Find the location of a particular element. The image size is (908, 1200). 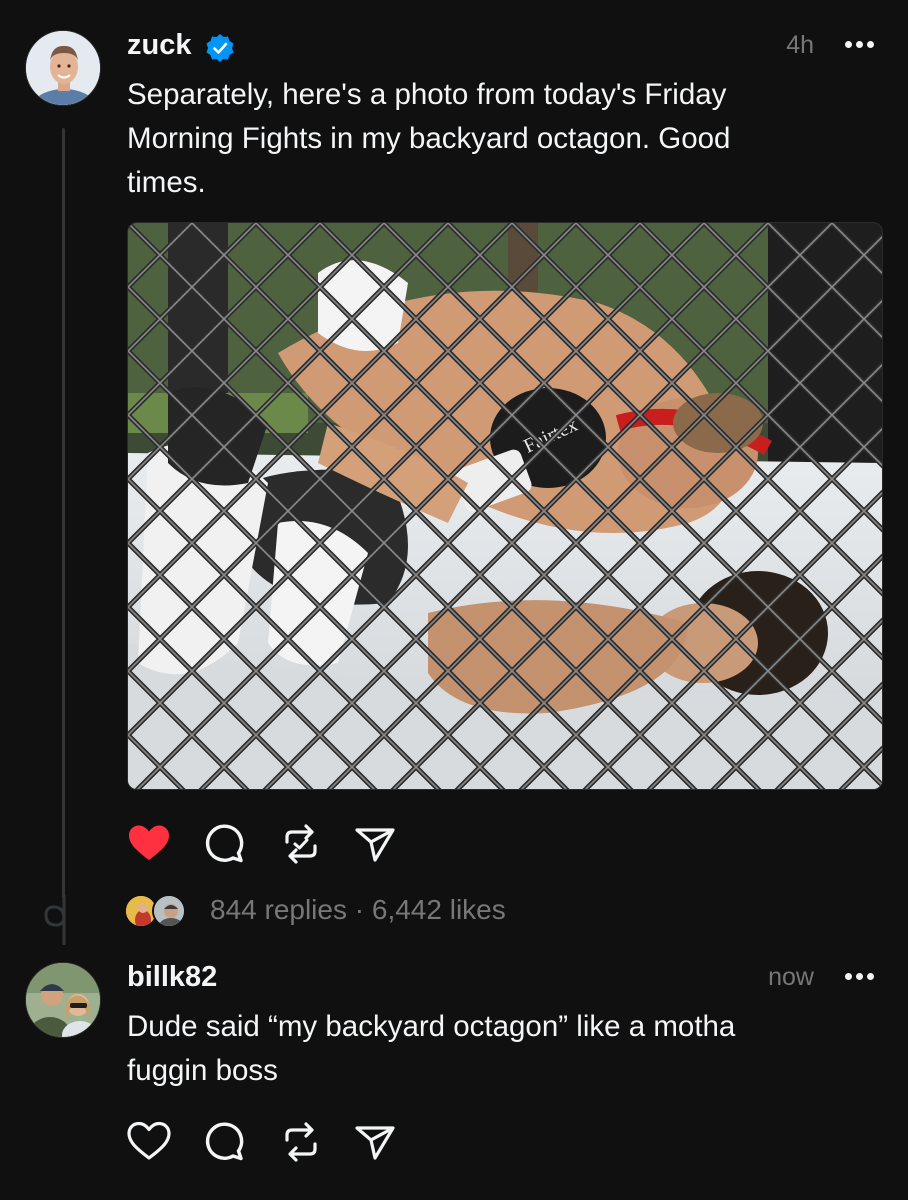

author-avatar is located at coordinates (63, 68).